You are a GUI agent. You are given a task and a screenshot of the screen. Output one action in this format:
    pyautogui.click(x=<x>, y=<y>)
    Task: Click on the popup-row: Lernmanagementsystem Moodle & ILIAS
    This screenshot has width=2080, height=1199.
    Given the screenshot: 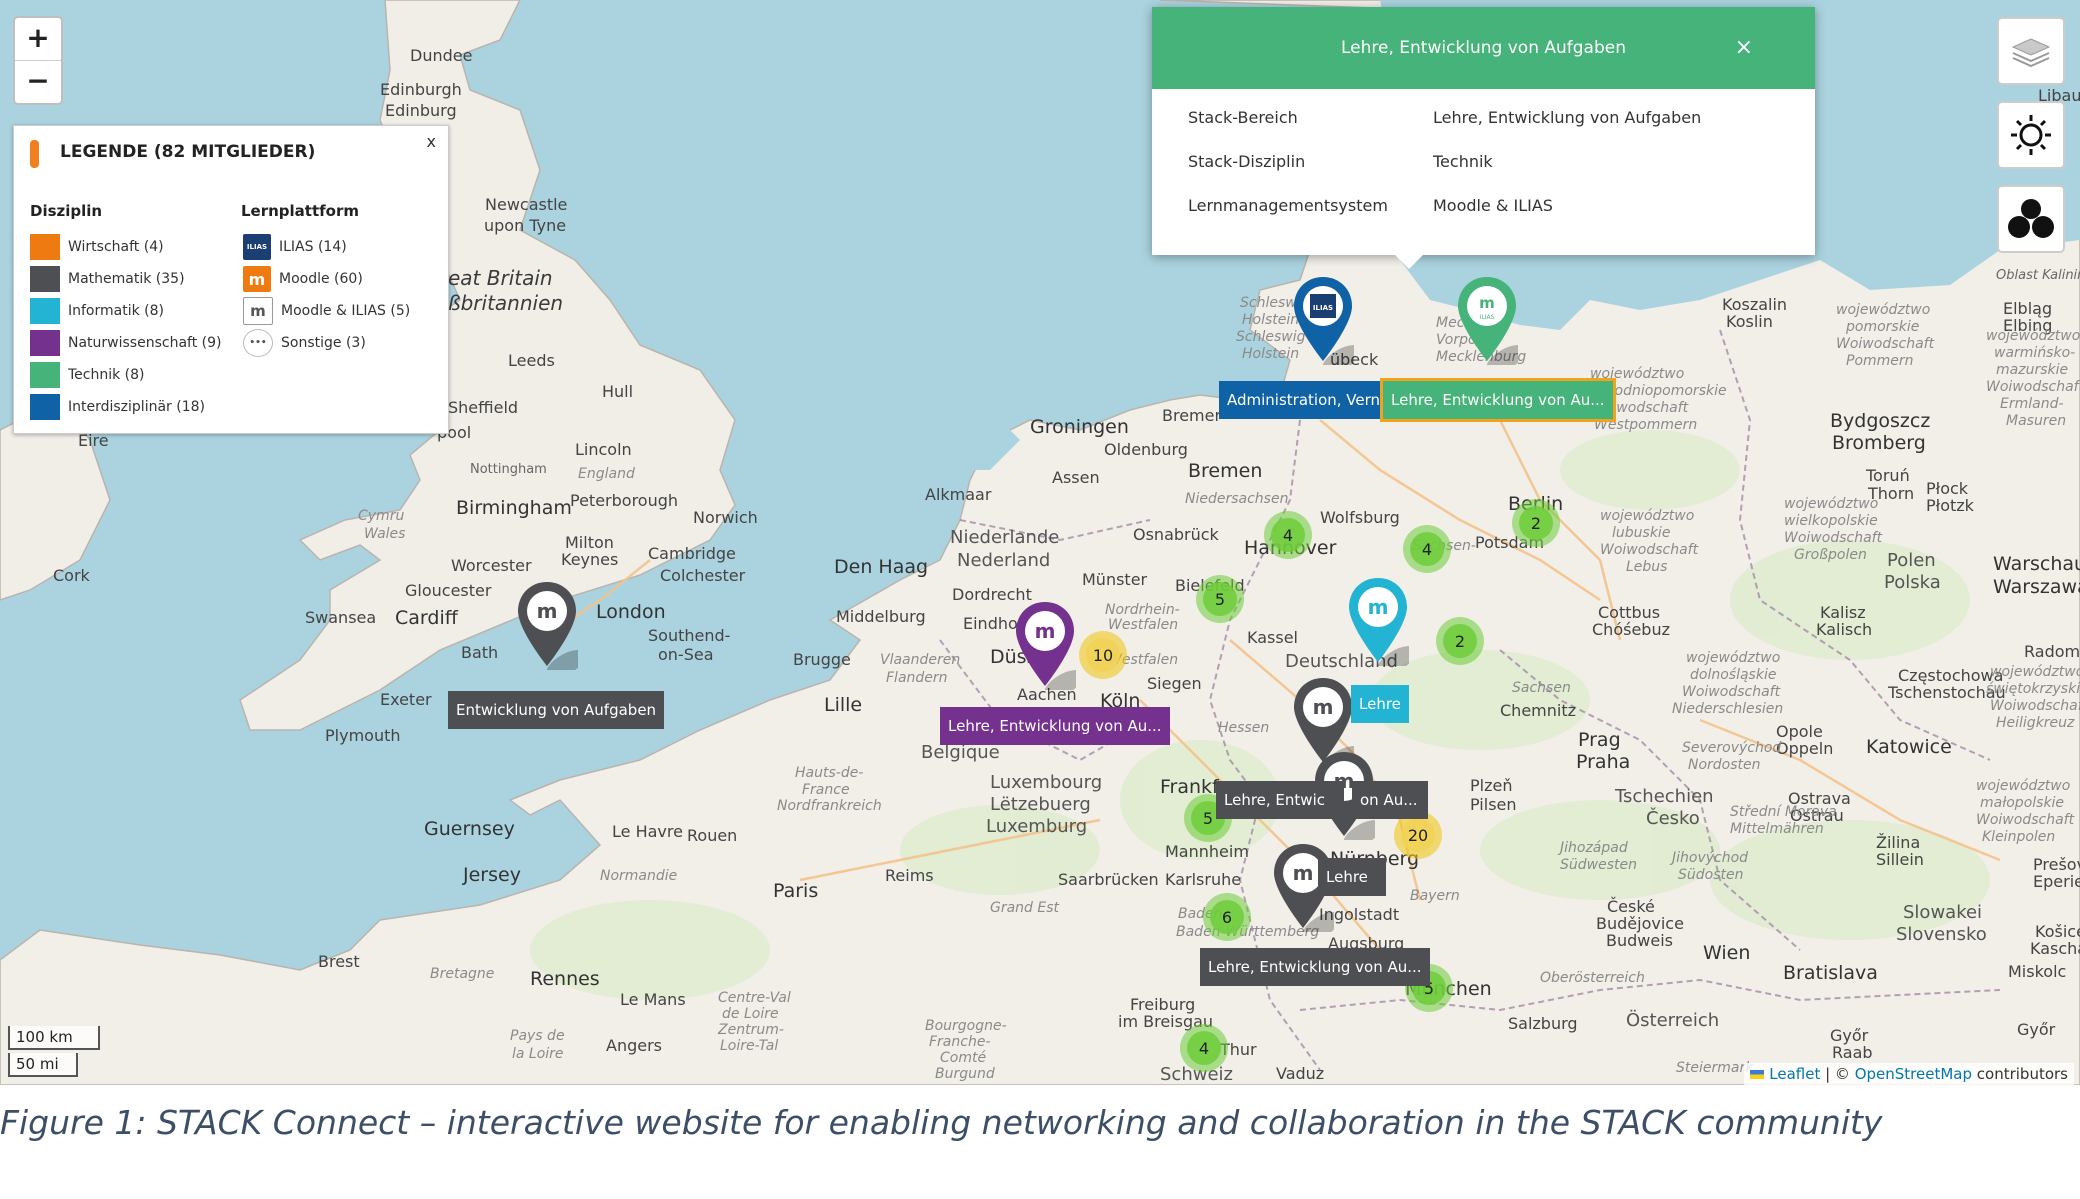 What is the action you would take?
    pyautogui.click(x=1370, y=205)
    